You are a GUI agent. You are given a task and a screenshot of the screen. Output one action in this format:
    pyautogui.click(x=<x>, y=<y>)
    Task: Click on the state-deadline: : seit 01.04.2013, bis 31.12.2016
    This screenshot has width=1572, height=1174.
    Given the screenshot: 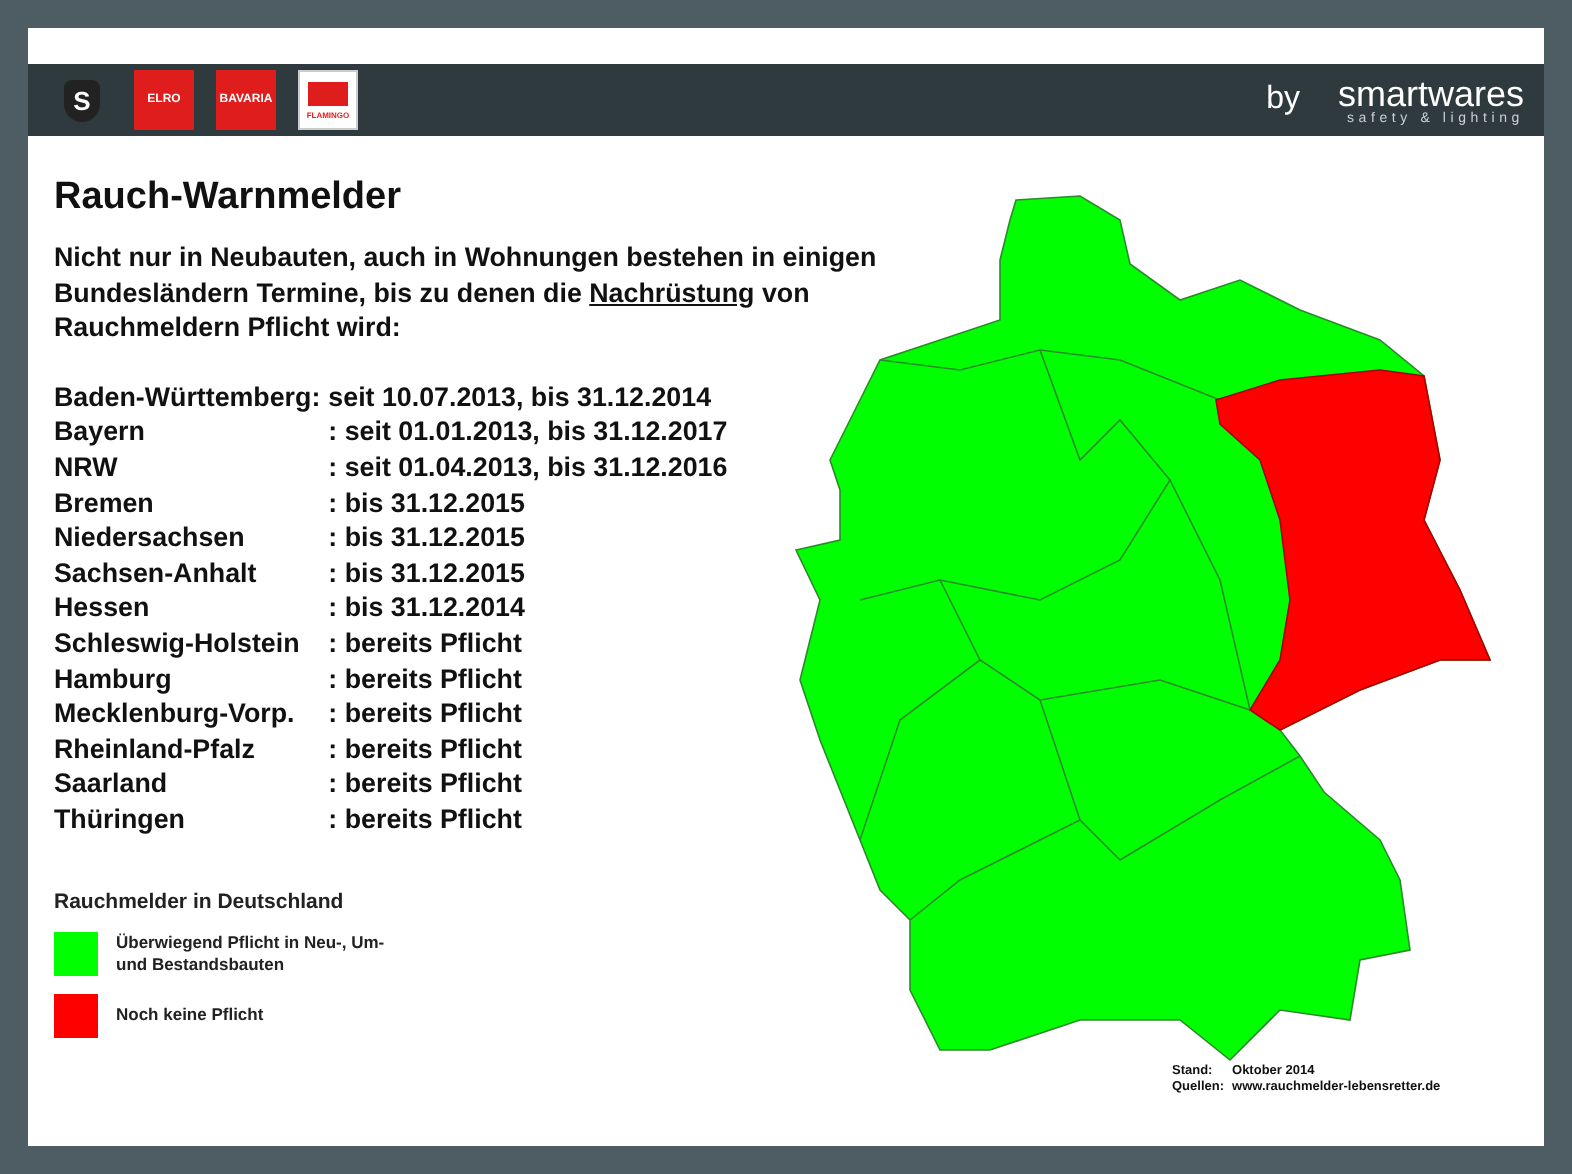 What is the action you would take?
    pyautogui.click(x=528, y=467)
    